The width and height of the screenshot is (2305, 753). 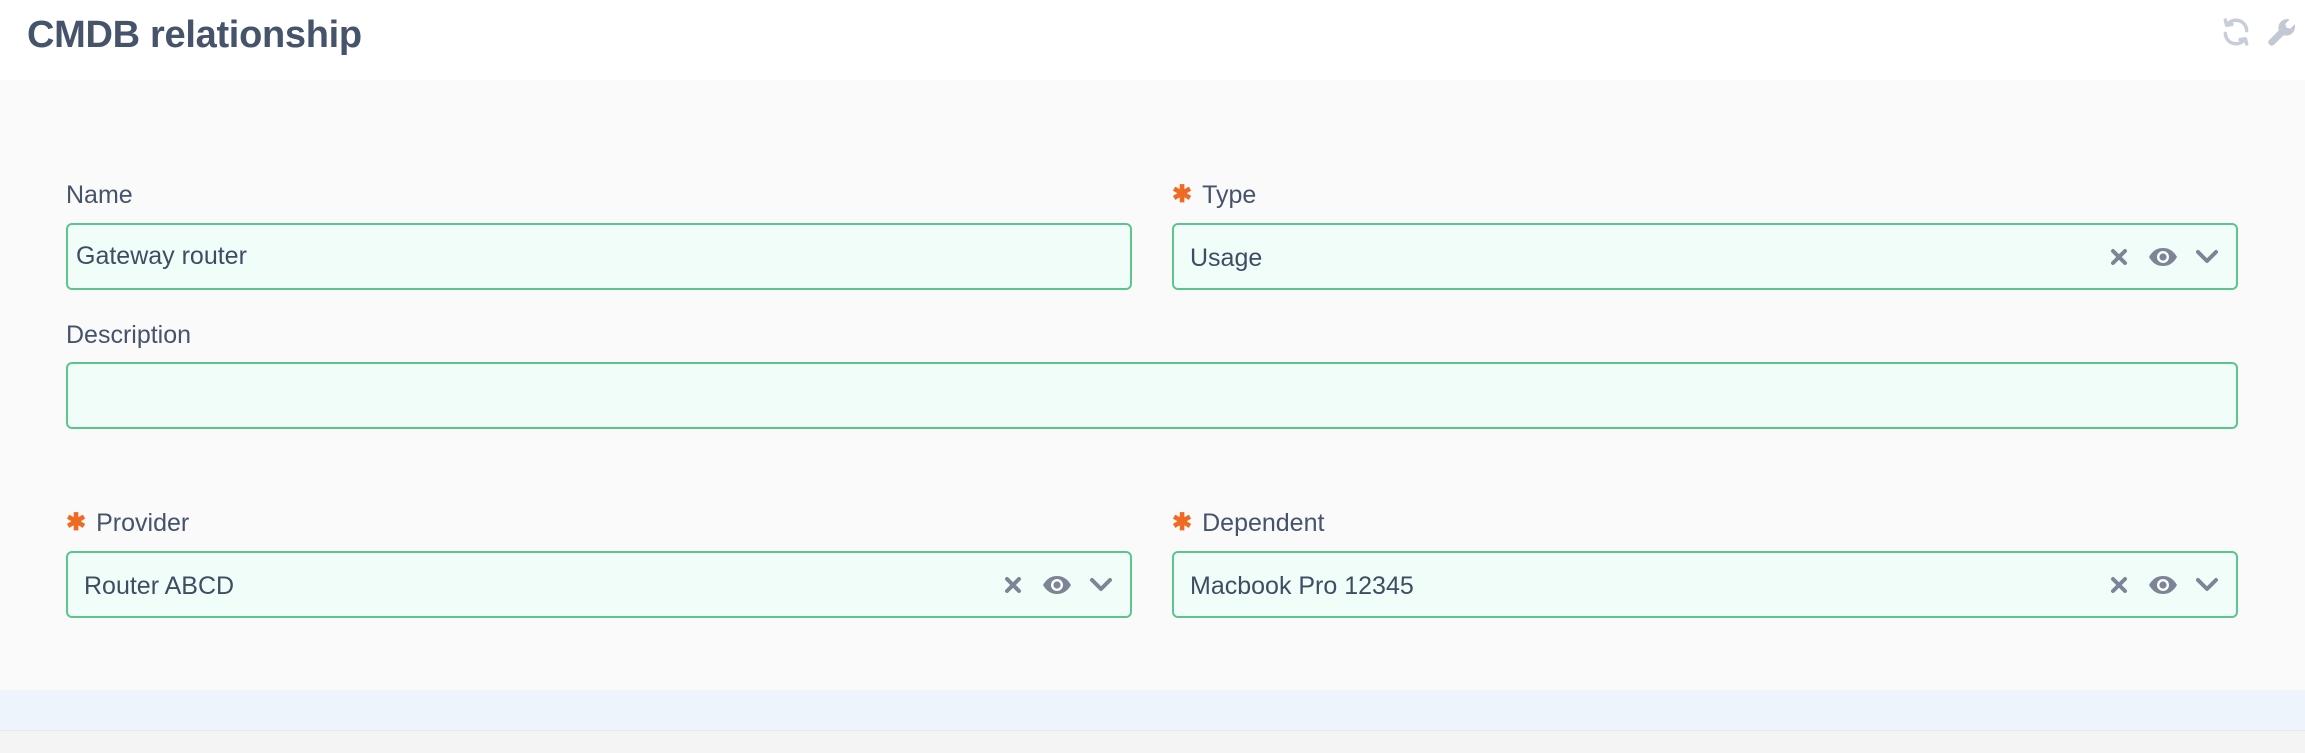 What do you see at coordinates (1214, 194) in the screenshot?
I see `type-label: ✱ Type` at bounding box center [1214, 194].